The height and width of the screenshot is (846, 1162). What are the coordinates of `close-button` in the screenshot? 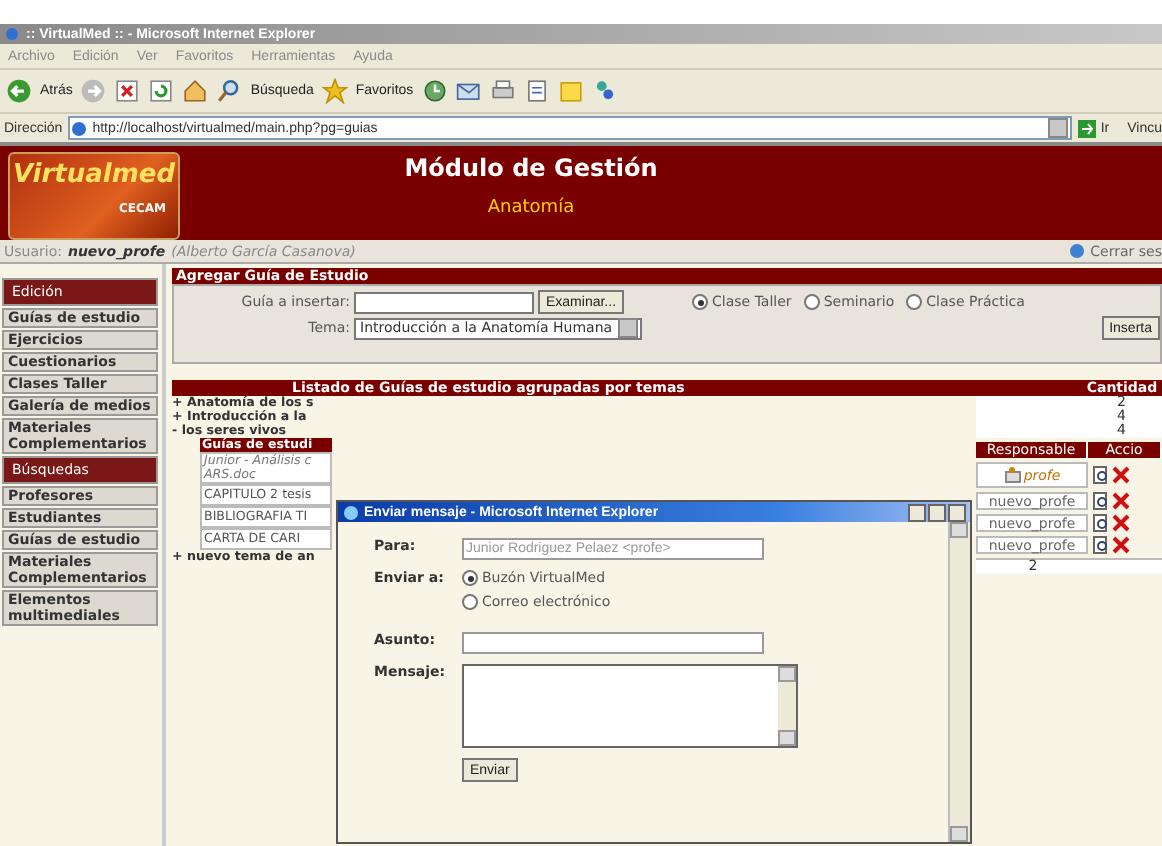 It's located at (957, 512).